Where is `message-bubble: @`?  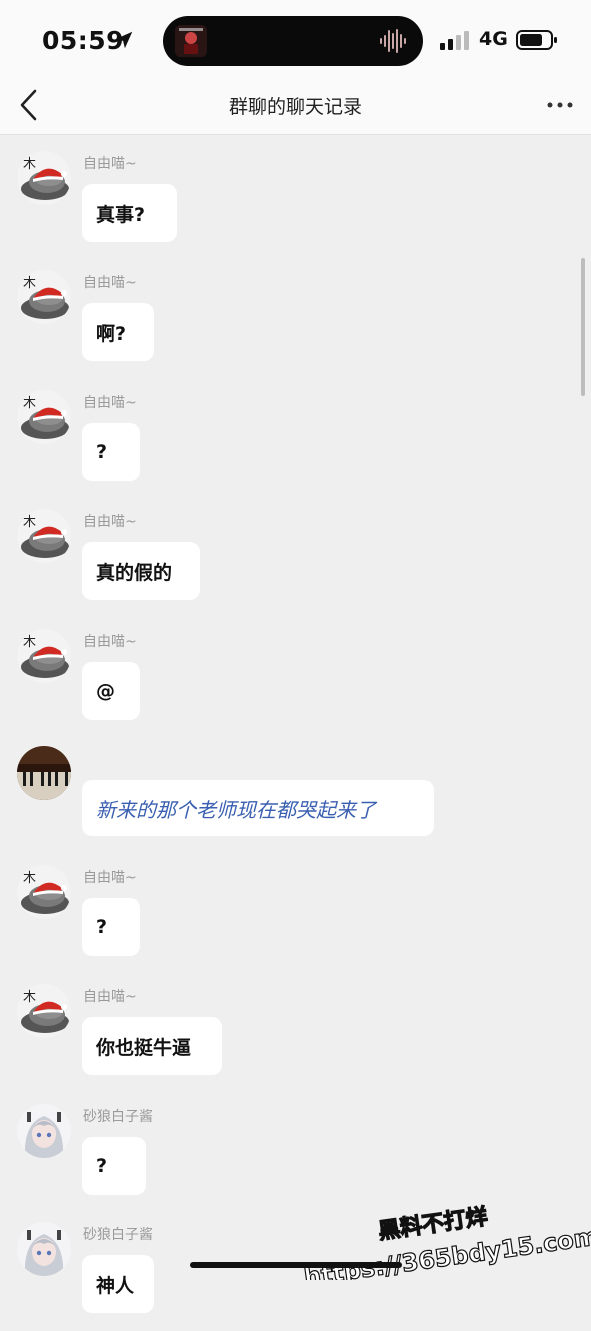 message-bubble: @ is located at coordinates (111, 691).